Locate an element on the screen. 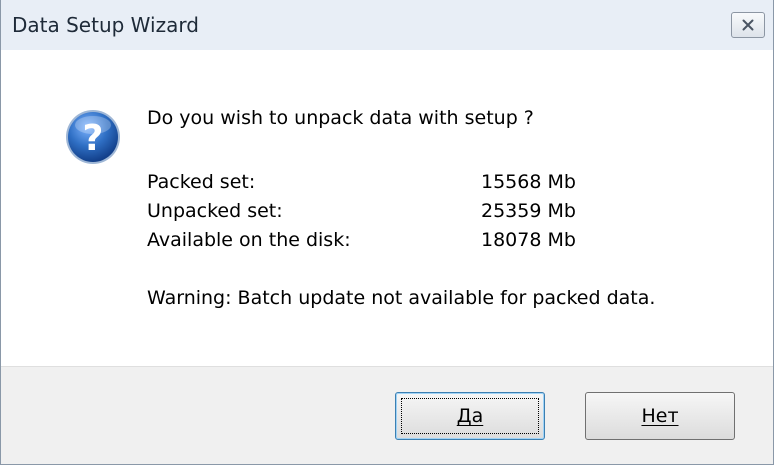 The image size is (774, 465). info-label: Packed set: is located at coordinates (201, 182).